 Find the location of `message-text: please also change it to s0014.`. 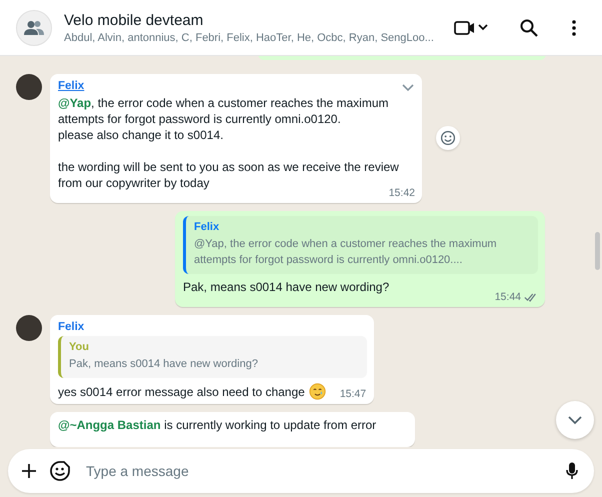

message-text: please also change it to s0014. is located at coordinates (141, 135).